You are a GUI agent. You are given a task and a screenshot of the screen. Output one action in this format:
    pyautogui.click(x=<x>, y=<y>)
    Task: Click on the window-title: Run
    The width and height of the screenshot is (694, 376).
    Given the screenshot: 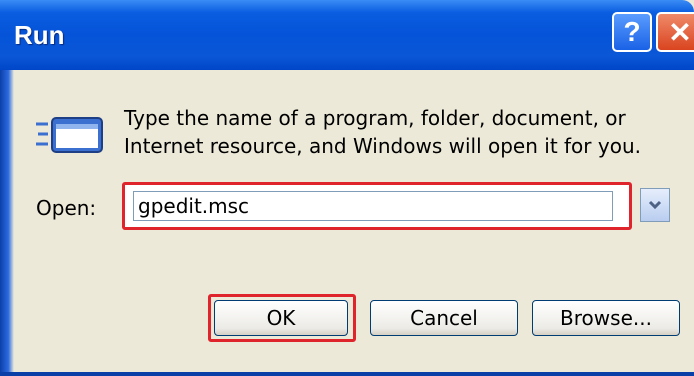 What is the action you would take?
    pyautogui.click(x=39, y=35)
    